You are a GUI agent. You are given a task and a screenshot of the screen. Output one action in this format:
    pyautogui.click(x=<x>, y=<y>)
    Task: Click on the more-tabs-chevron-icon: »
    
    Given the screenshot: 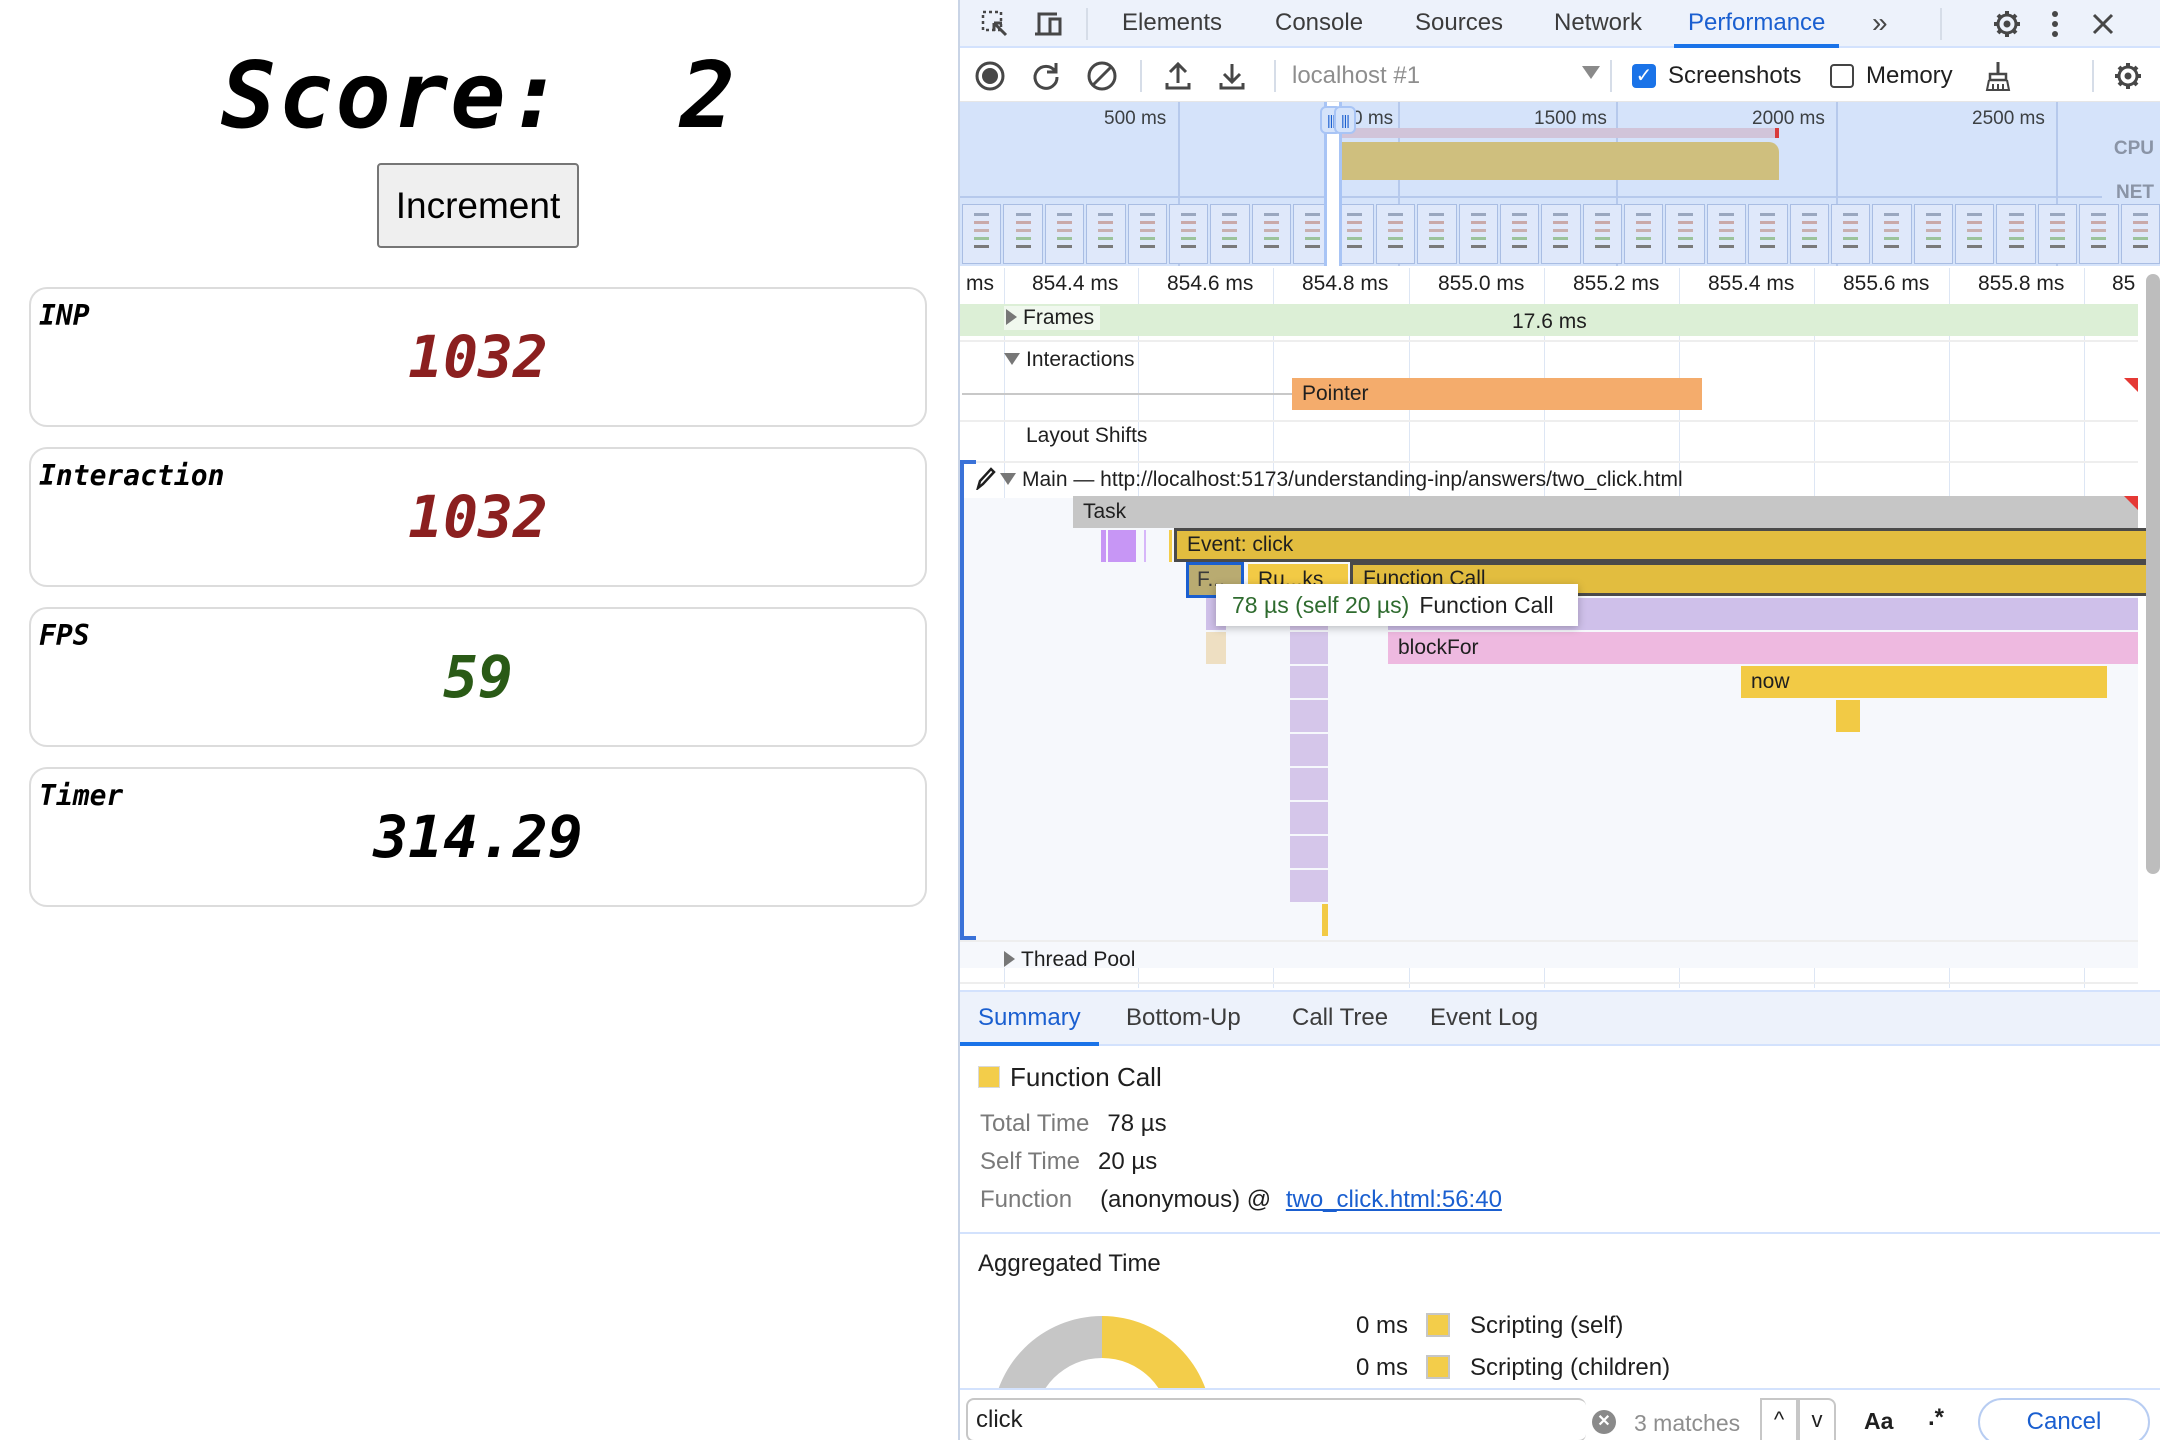 What is the action you would take?
    pyautogui.click(x=1880, y=24)
    